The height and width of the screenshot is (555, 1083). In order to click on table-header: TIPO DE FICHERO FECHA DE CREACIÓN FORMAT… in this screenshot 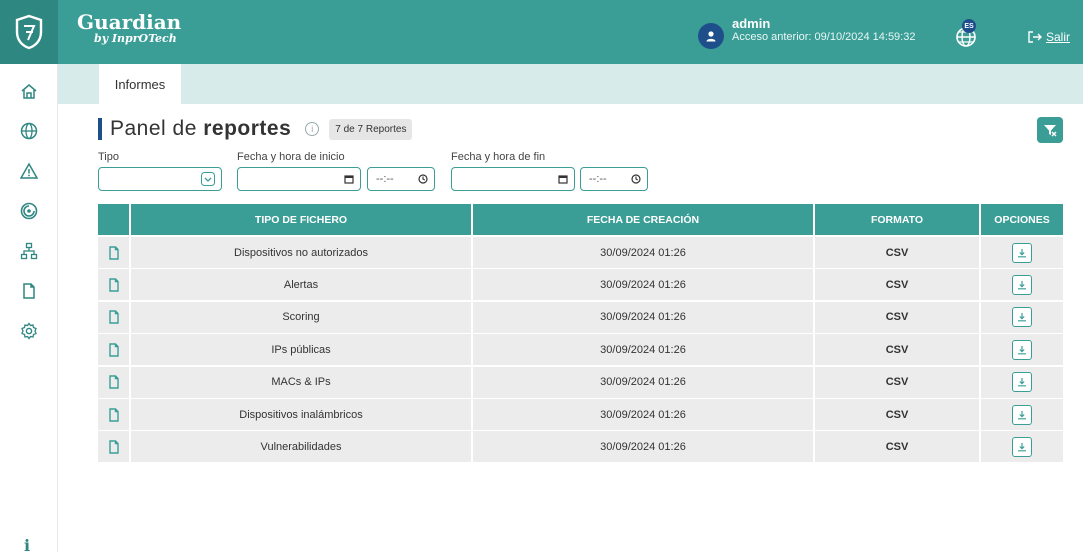, I will do `click(580, 219)`.